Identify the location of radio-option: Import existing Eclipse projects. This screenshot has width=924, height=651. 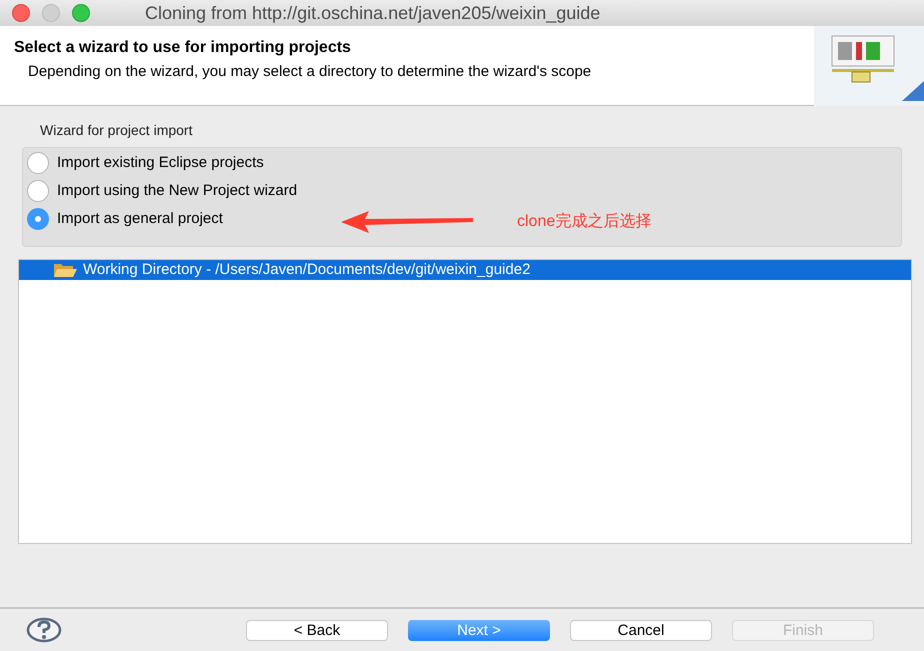
(462, 163).